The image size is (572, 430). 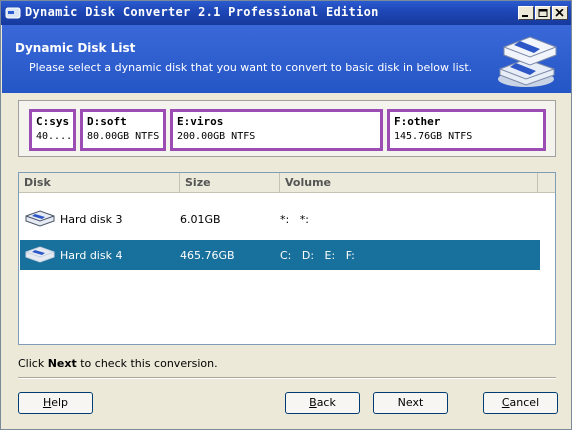 What do you see at coordinates (216, 136) in the screenshot?
I see `partition-info: 200.00GB NTFS` at bounding box center [216, 136].